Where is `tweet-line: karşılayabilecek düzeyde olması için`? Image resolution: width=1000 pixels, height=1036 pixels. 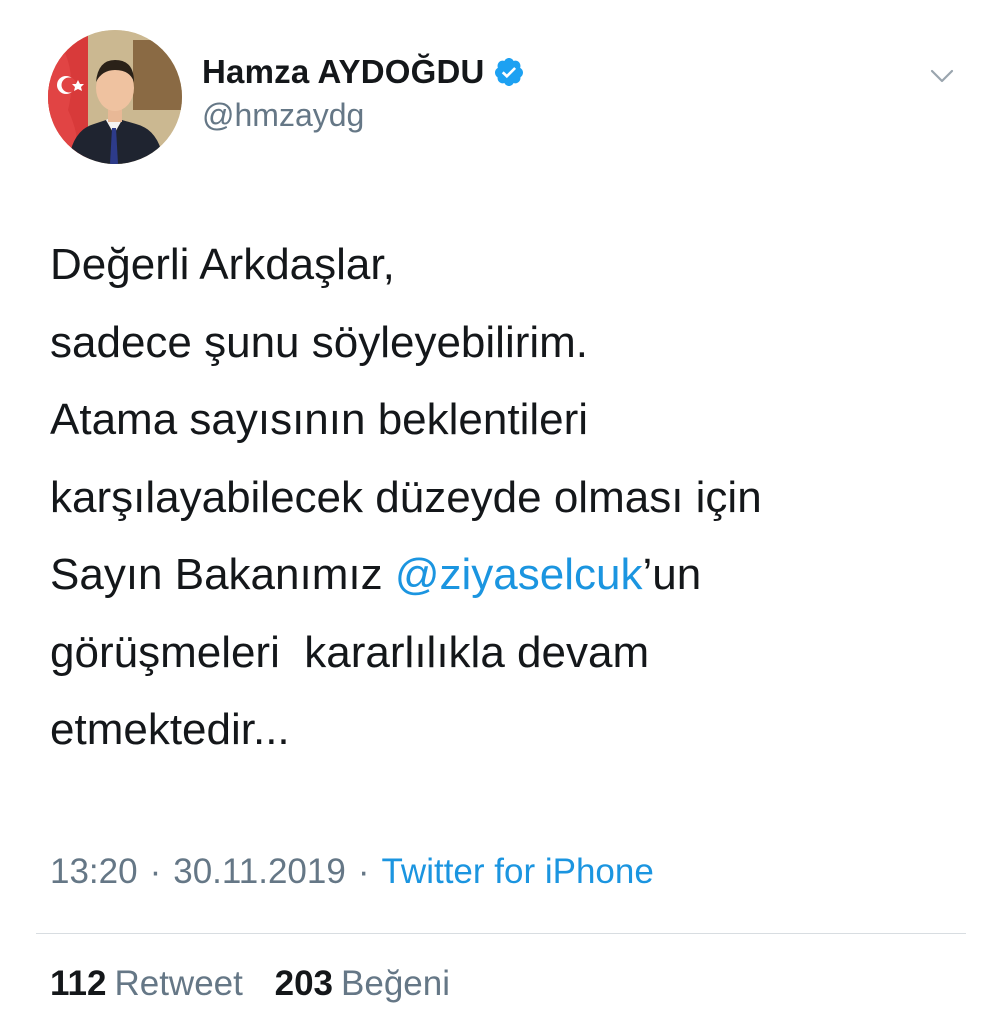 tweet-line: karşılayabilecek düzeyde olması için is located at coordinates (406, 497).